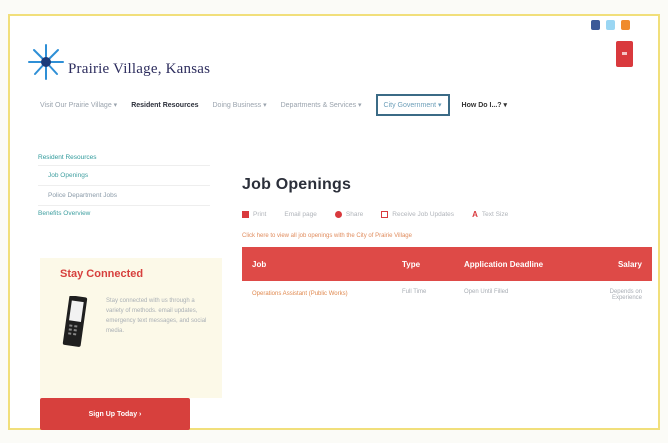 The width and height of the screenshot is (668, 443). What do you see at coordinates (629, 264) in the screenshot?
I see `col-header-salary: Salary` at bounding box center [629, 264].